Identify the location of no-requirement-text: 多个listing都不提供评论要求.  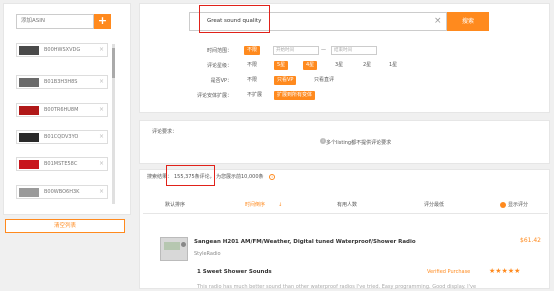
(359, 143).